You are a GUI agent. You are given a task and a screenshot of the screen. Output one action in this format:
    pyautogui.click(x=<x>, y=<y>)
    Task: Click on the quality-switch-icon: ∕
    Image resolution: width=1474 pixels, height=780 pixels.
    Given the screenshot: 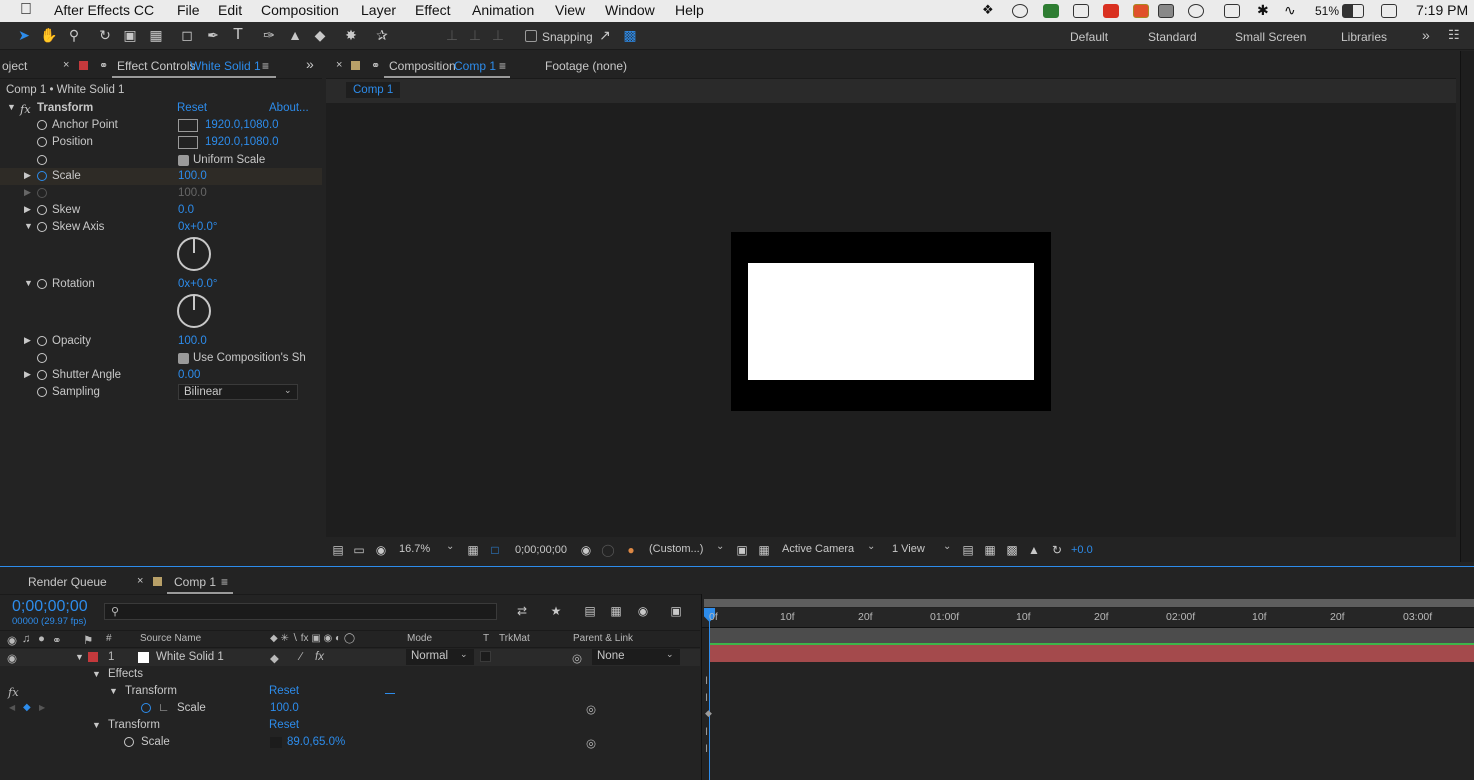 What is the action you would take?
    pyautogui.click(x=301, y=657)
    